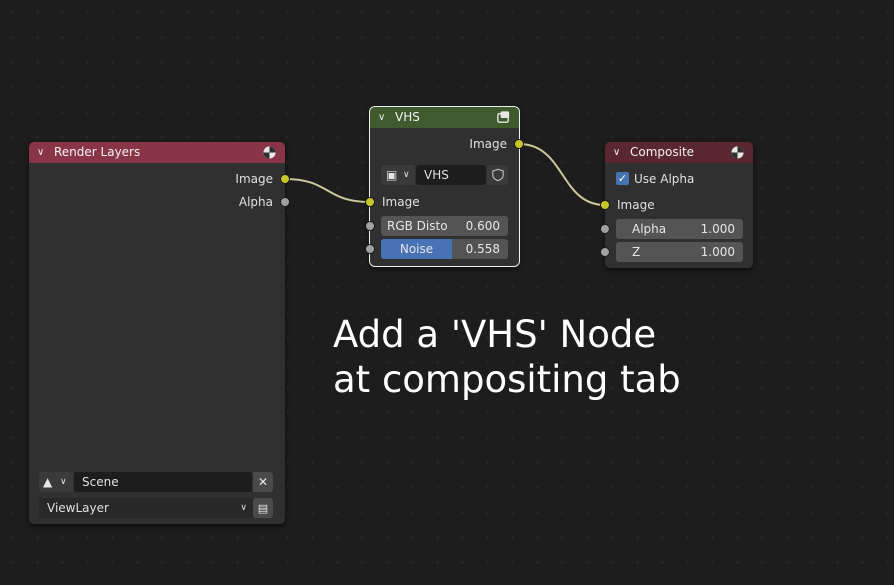 This screenshot has height=585, width=894. I want to click on view-layer-dropdown: ViewLayer ∨, so click(146, 508).